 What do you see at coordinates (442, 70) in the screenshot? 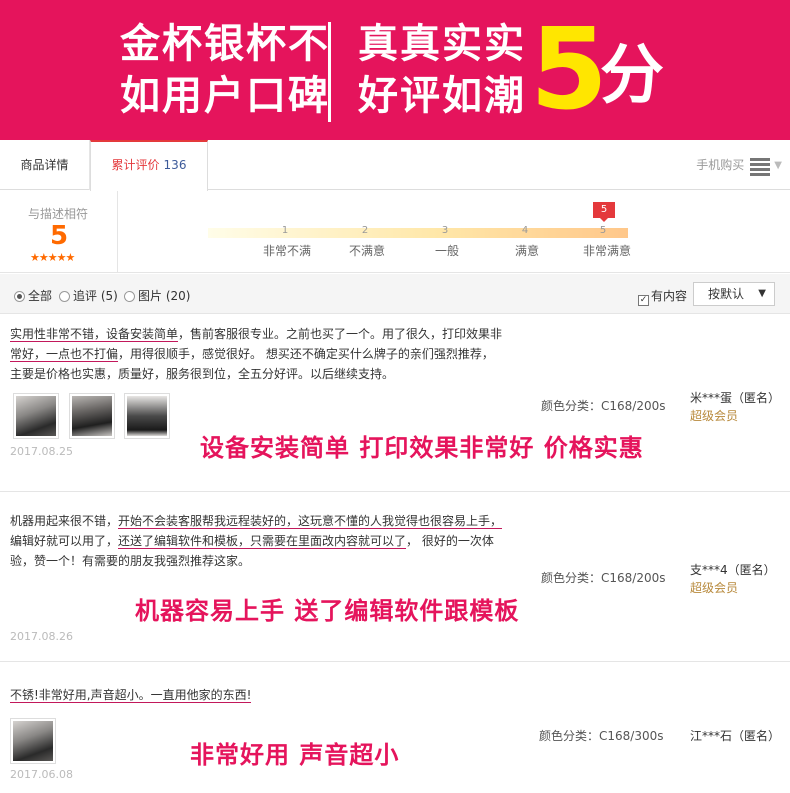
I see `banner-slogan-mid: 真真实实 好评如潮` at bounding box center [442, 70].